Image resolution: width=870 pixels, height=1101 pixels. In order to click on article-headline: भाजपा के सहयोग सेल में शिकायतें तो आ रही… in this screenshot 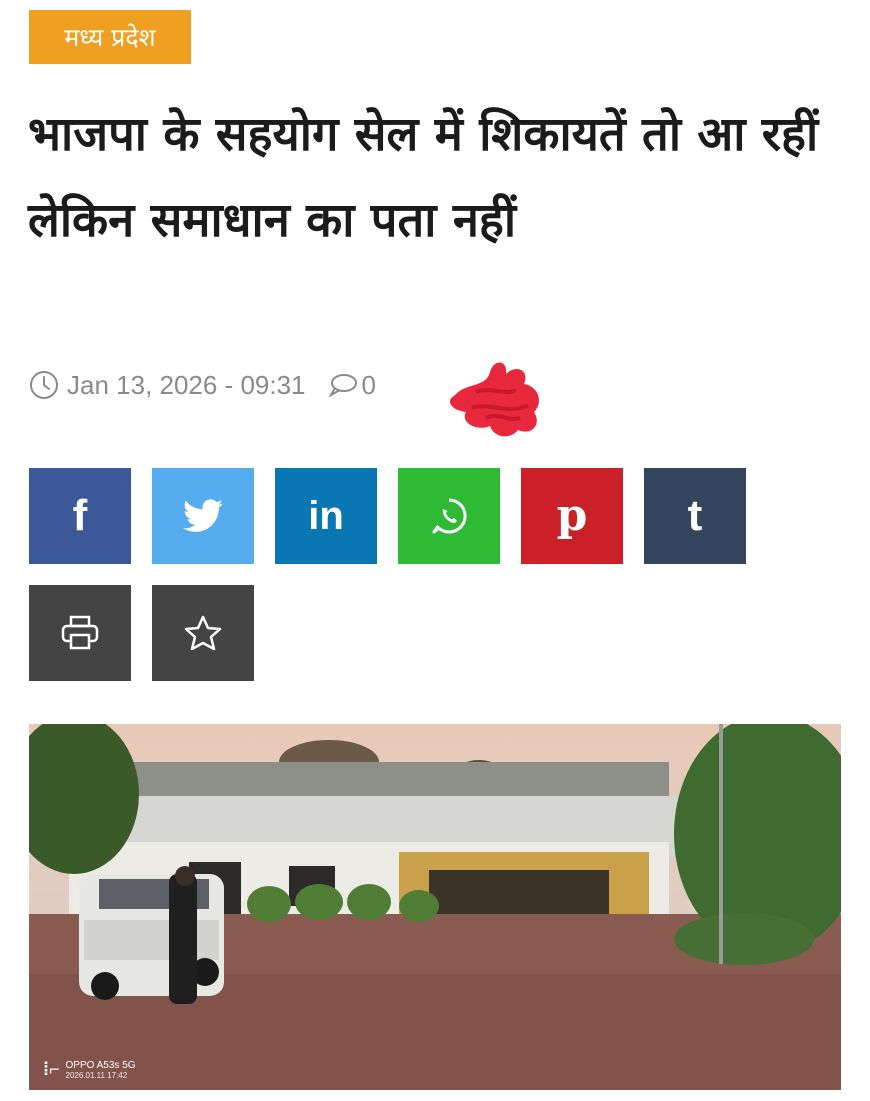, I will do `click(423, 177)`.